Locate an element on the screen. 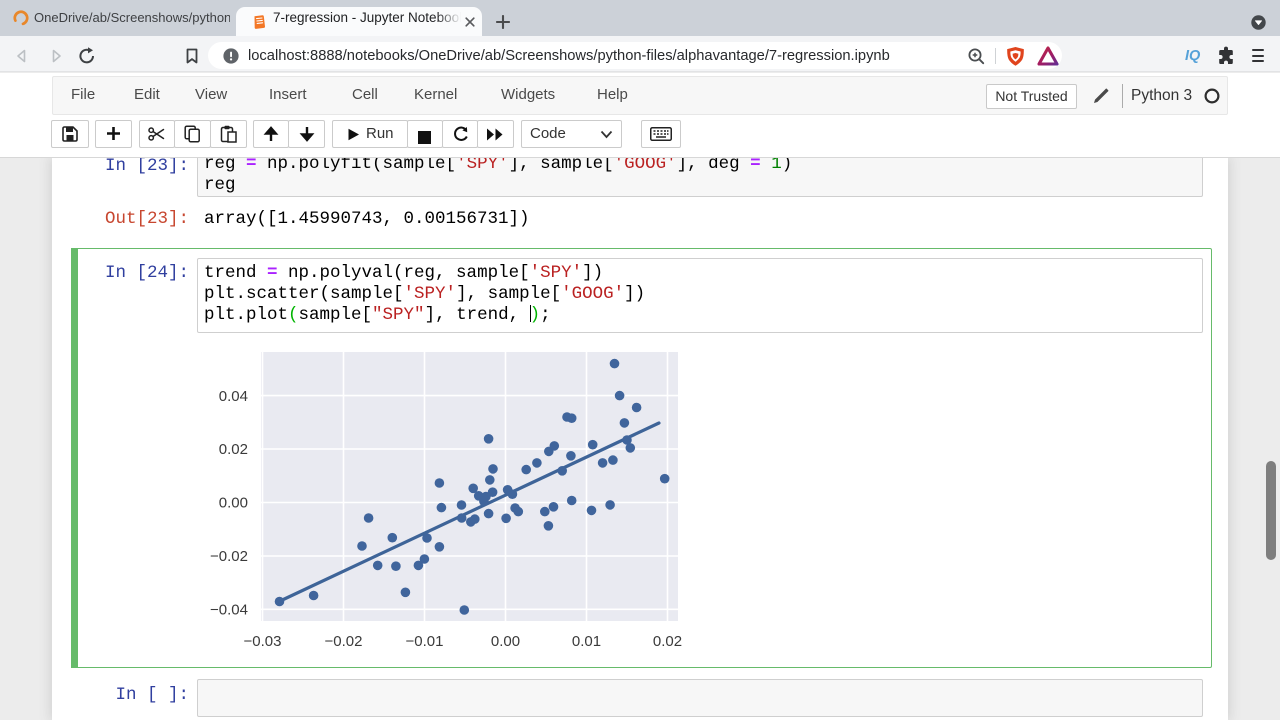 This screenshot has height=720, width=1280. svg-text: −0.04 is located at coordinates (229, 610).